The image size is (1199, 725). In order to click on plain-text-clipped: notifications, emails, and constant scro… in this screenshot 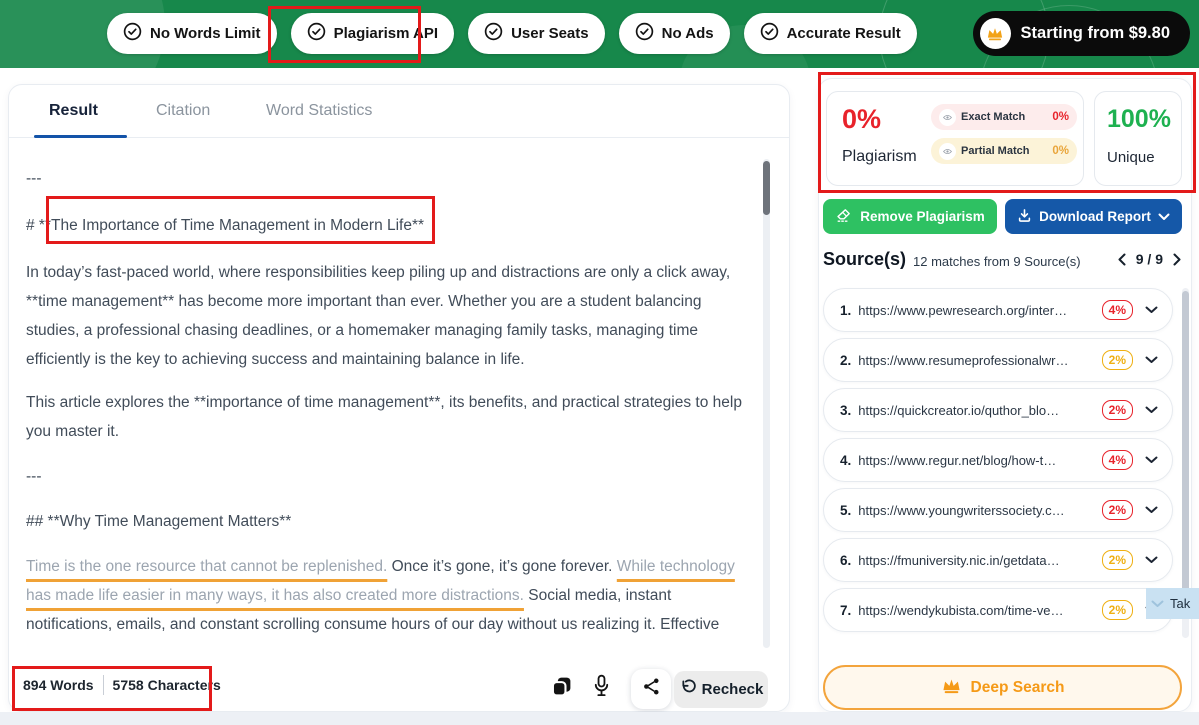, I will do `click(373, 624)`.